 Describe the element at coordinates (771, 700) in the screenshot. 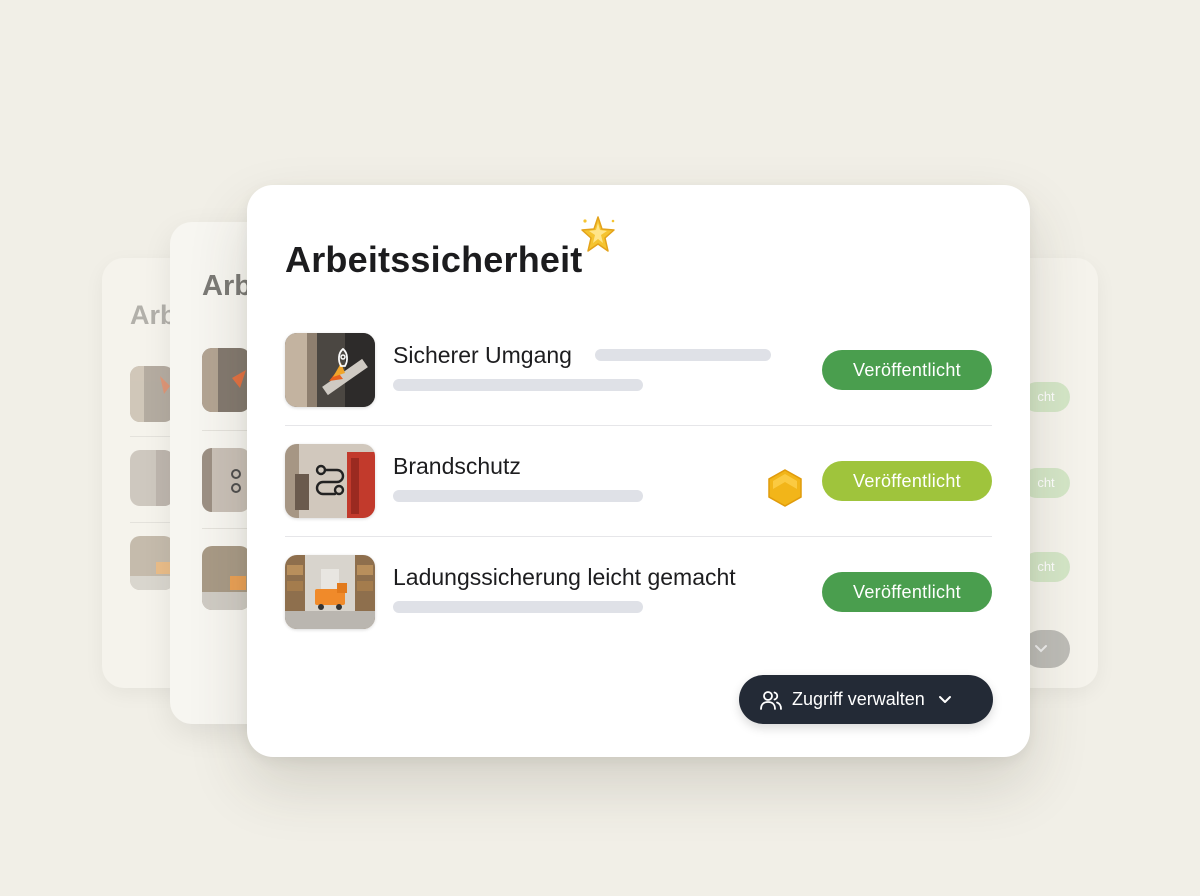

I see `users-icon` at that location.